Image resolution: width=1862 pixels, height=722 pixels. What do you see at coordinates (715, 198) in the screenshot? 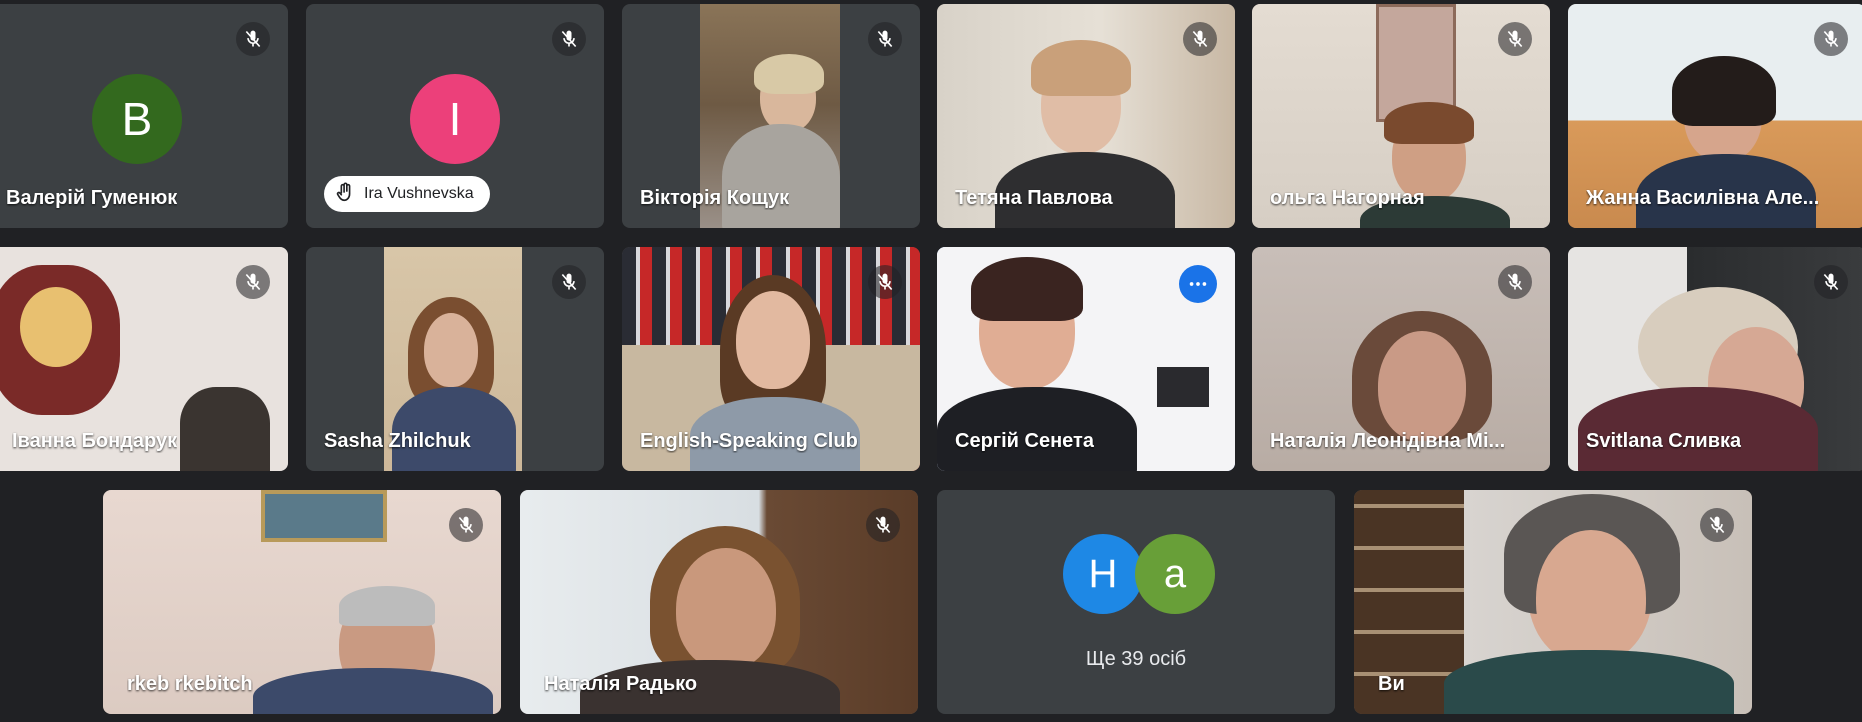
I see `participant-name: Вікторія Кощук` at bounding box center [715, 198].